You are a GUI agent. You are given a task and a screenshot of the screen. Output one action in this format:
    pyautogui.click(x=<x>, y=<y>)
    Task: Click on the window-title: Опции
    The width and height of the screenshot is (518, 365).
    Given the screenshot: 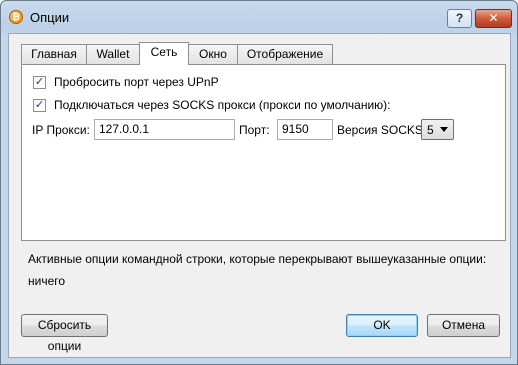 What is the action you would take?
    pyautogui.click(x=50, y=17)
    